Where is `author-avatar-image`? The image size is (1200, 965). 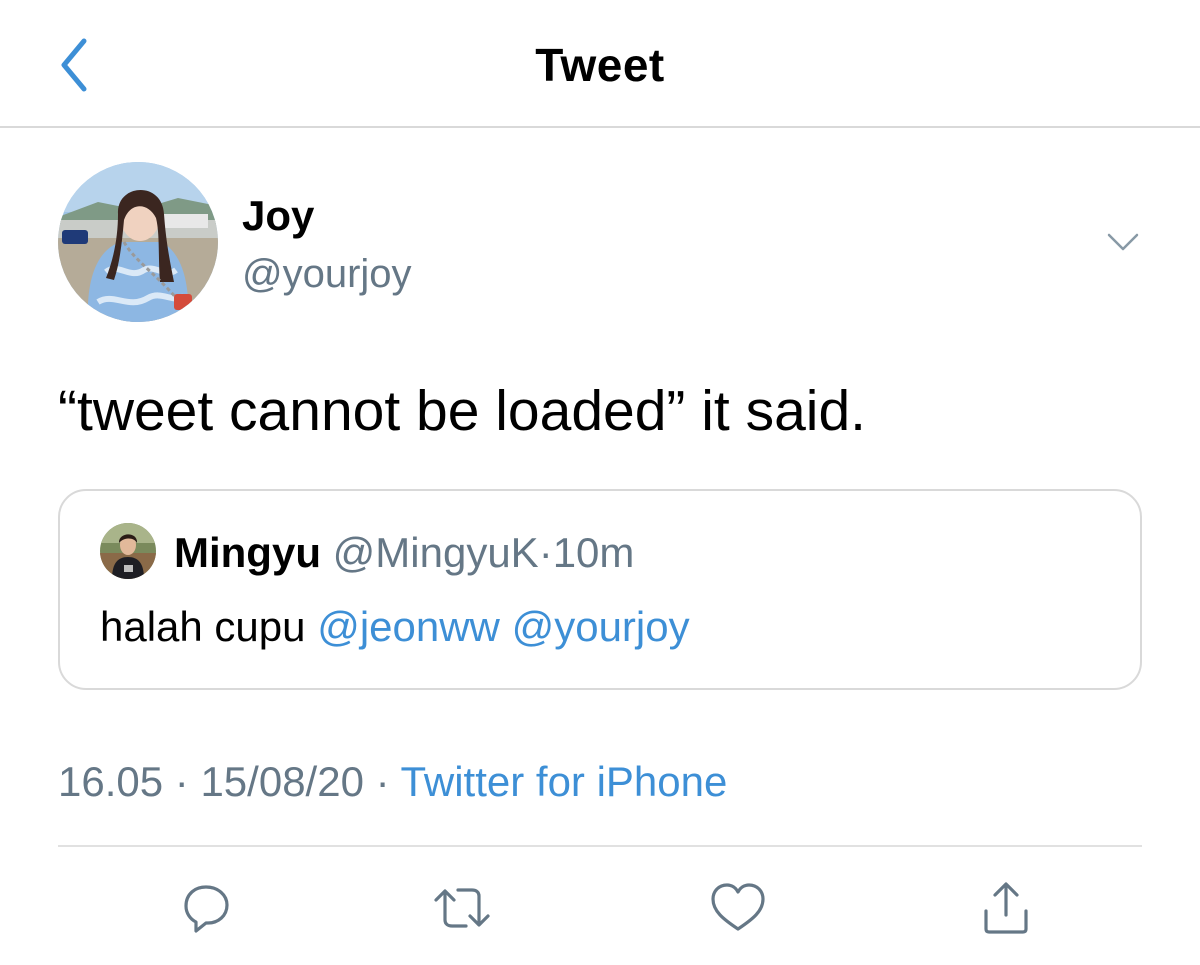
author-avatar-image is located at coordinates (138, 242).